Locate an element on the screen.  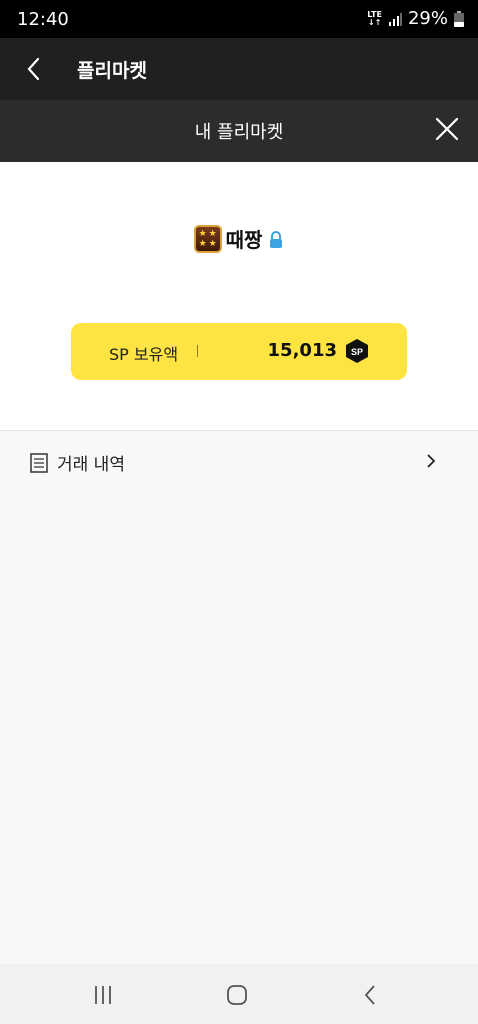
sp-balance-card: SP 보유액 15,013 SP is located at coordinates (239, 351).